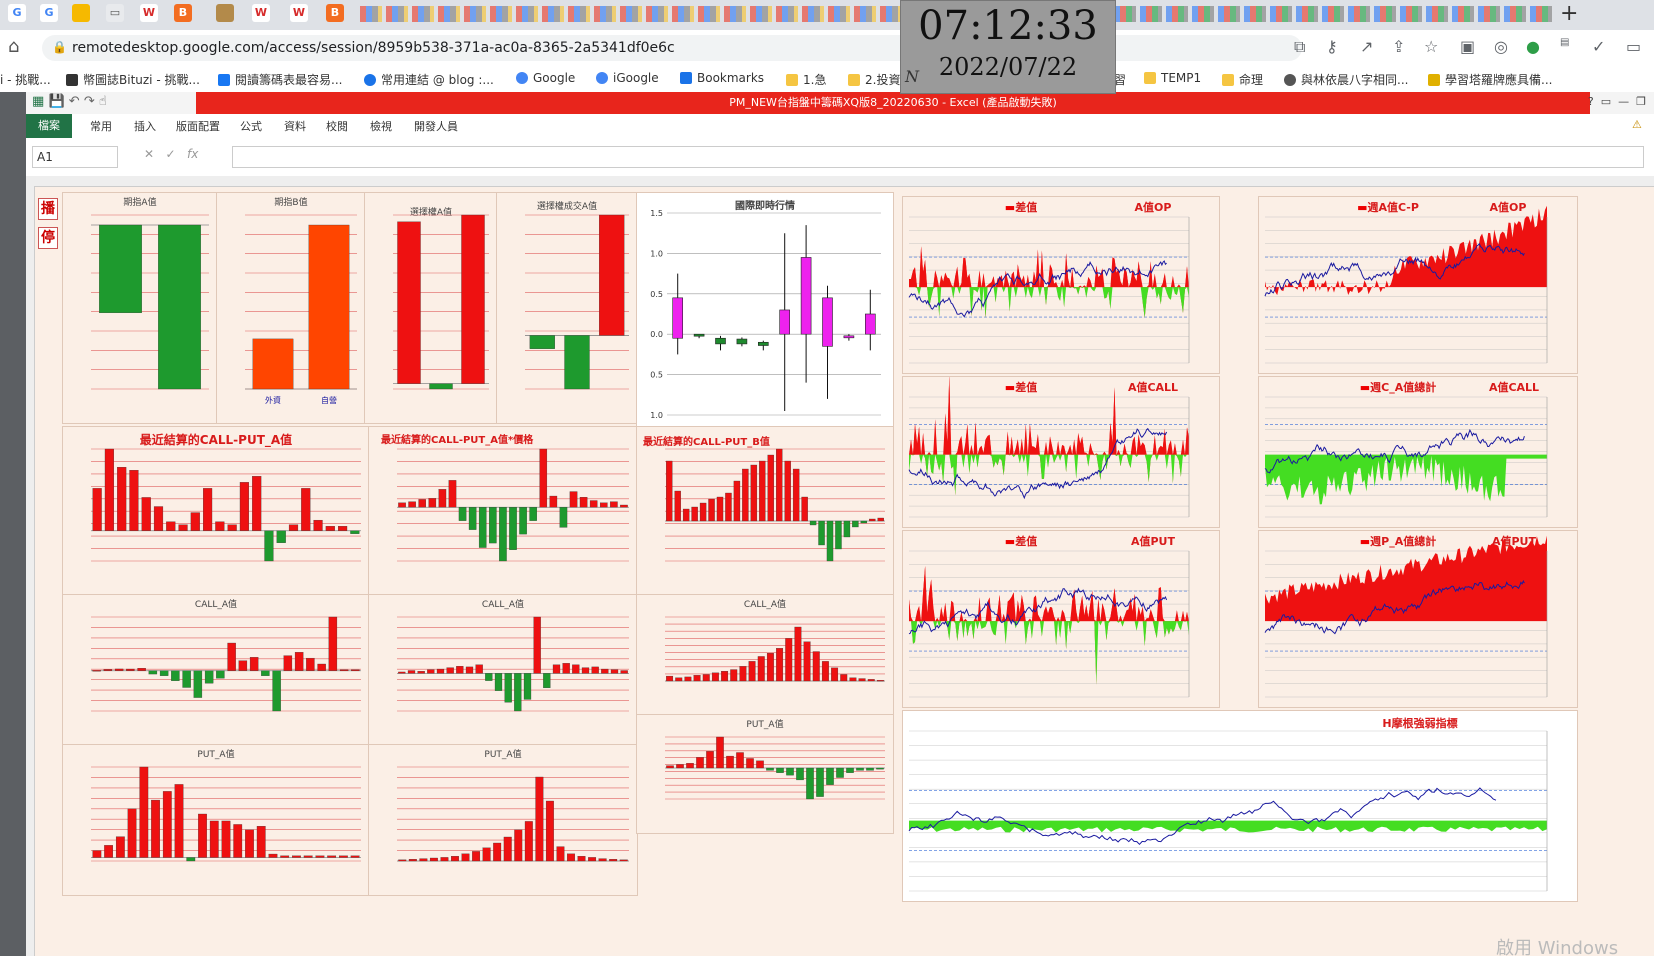 Image resolution: width=1654 pixels, height=960 pixels. Describe the element at coordinates (874, 79) in the screenshot. I see `bookmark-folder: 2.投資` at that location.